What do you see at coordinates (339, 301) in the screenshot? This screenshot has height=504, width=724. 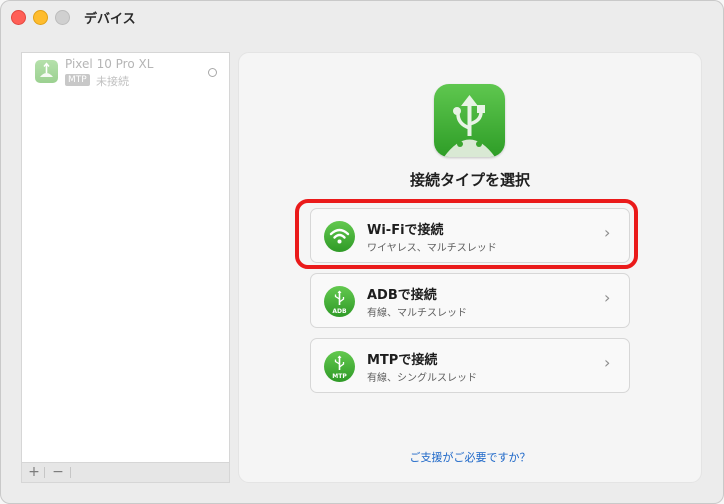 I see `usb-icon: ADB` at bounding box center [339, 301].